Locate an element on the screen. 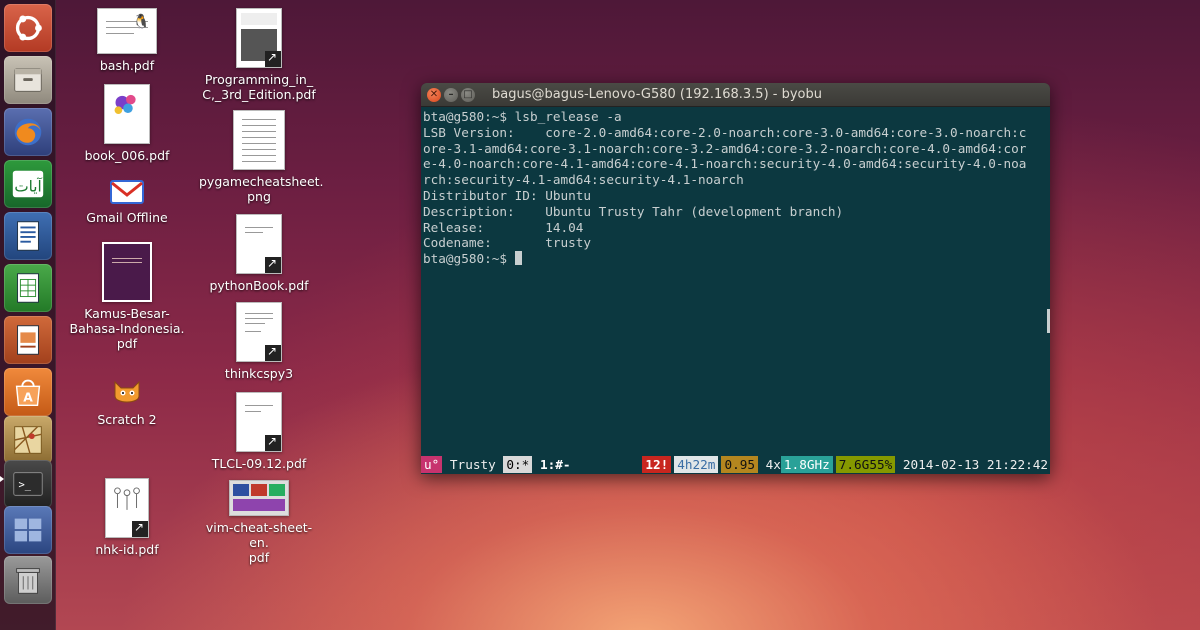 This screenshot has height=630, width=1200. desktop-icon-pygamecheatsheet-png: pygamecheatsheet. png is located at coordinates (261, 157).